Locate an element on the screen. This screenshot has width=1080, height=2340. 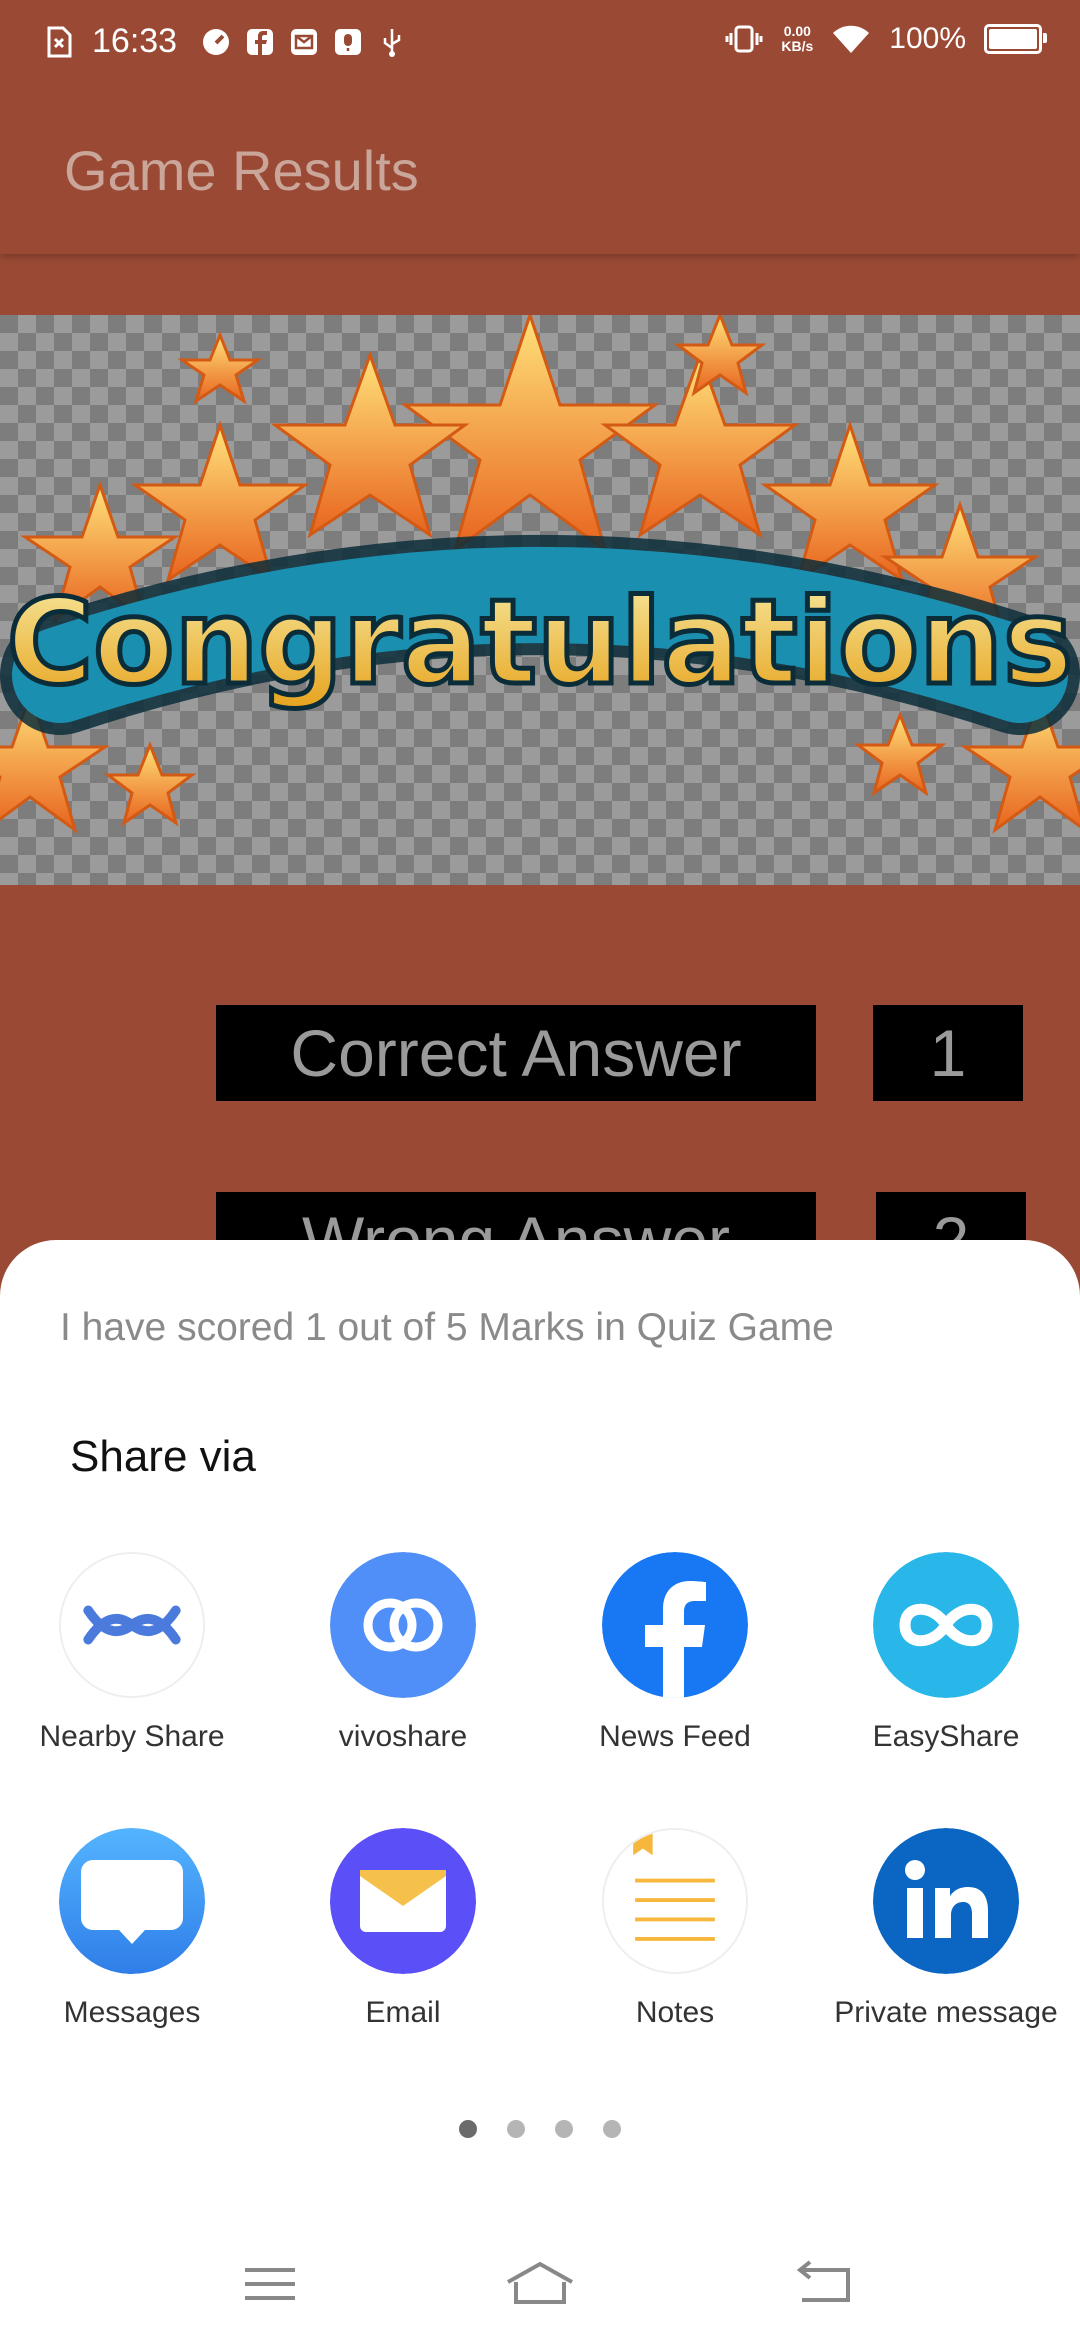
share-app-news-feed: News Feed is located at coordinates (675, 1653).